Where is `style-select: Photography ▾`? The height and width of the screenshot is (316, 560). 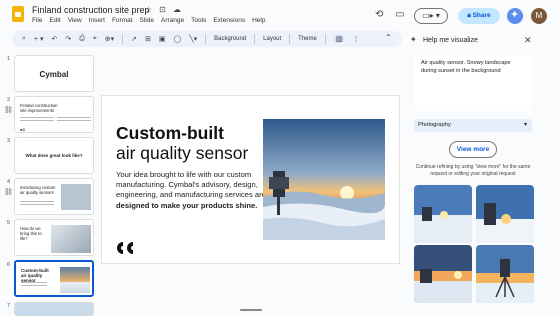 style-select: Photography ▾ is located at coordinates (473, 125).